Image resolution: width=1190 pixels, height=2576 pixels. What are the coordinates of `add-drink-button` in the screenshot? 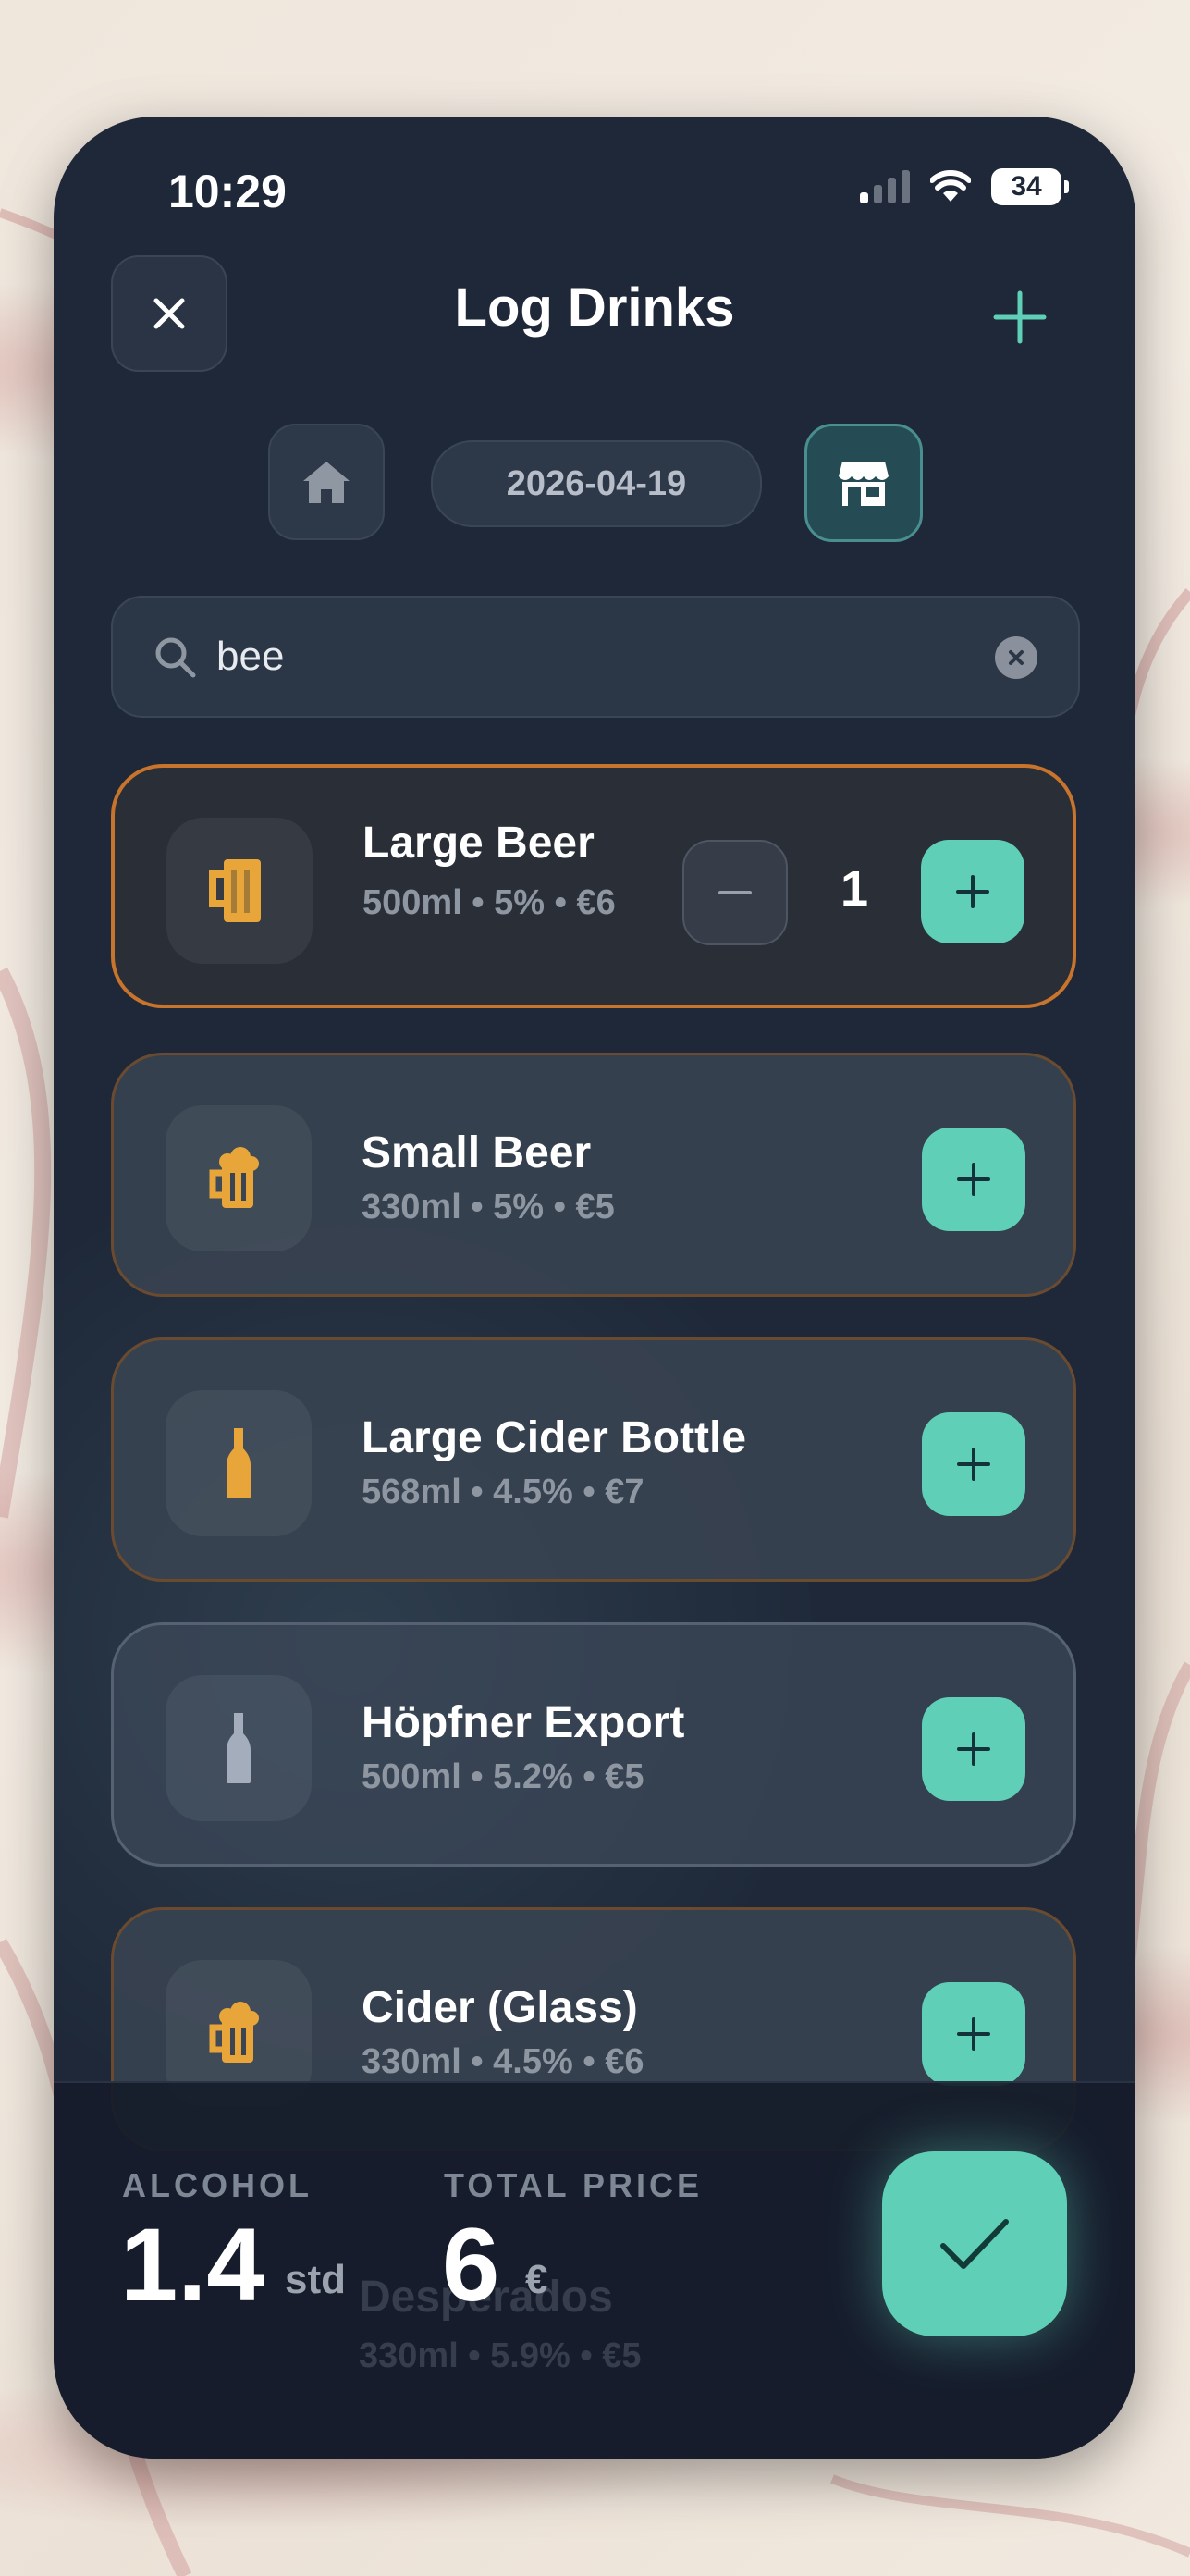 It's located at (1020, 317).